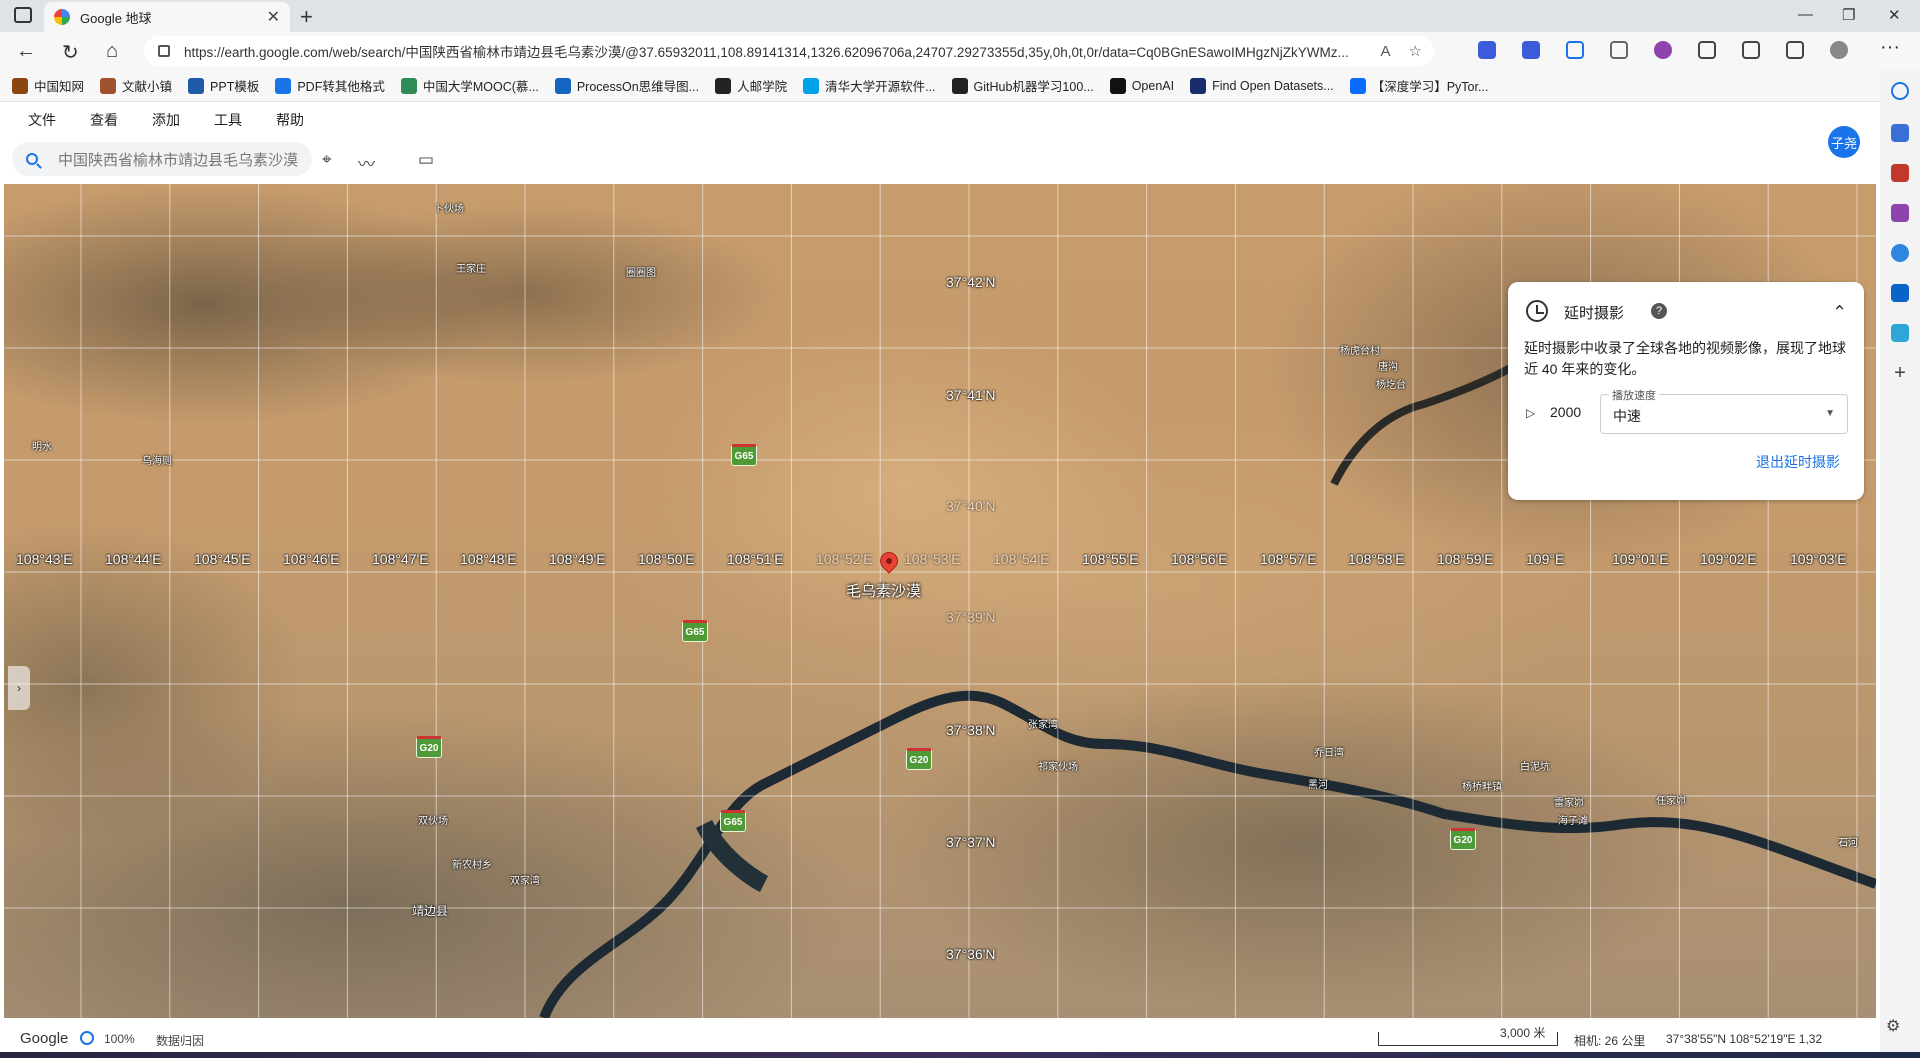 This screenshot has width=1920, height=1058. Describe the element at coordinates (1848, 841) in the screenshot. I see `place-label: 石河` at that location.